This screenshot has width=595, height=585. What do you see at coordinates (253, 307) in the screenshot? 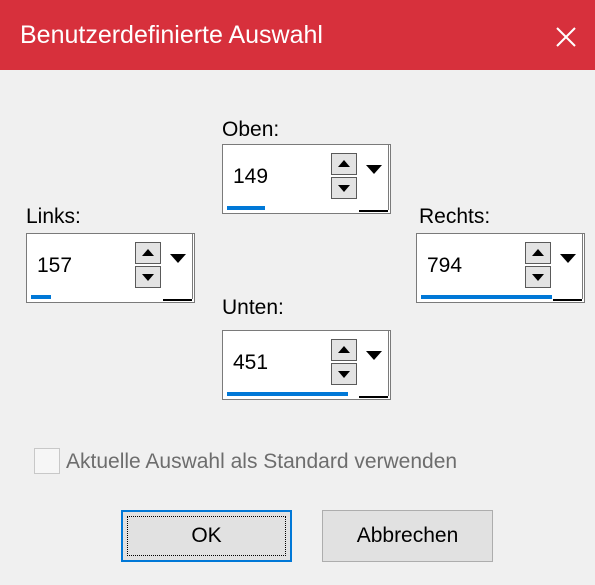
I see `bottom-label: Unten:` at bounding box center [253, 307].